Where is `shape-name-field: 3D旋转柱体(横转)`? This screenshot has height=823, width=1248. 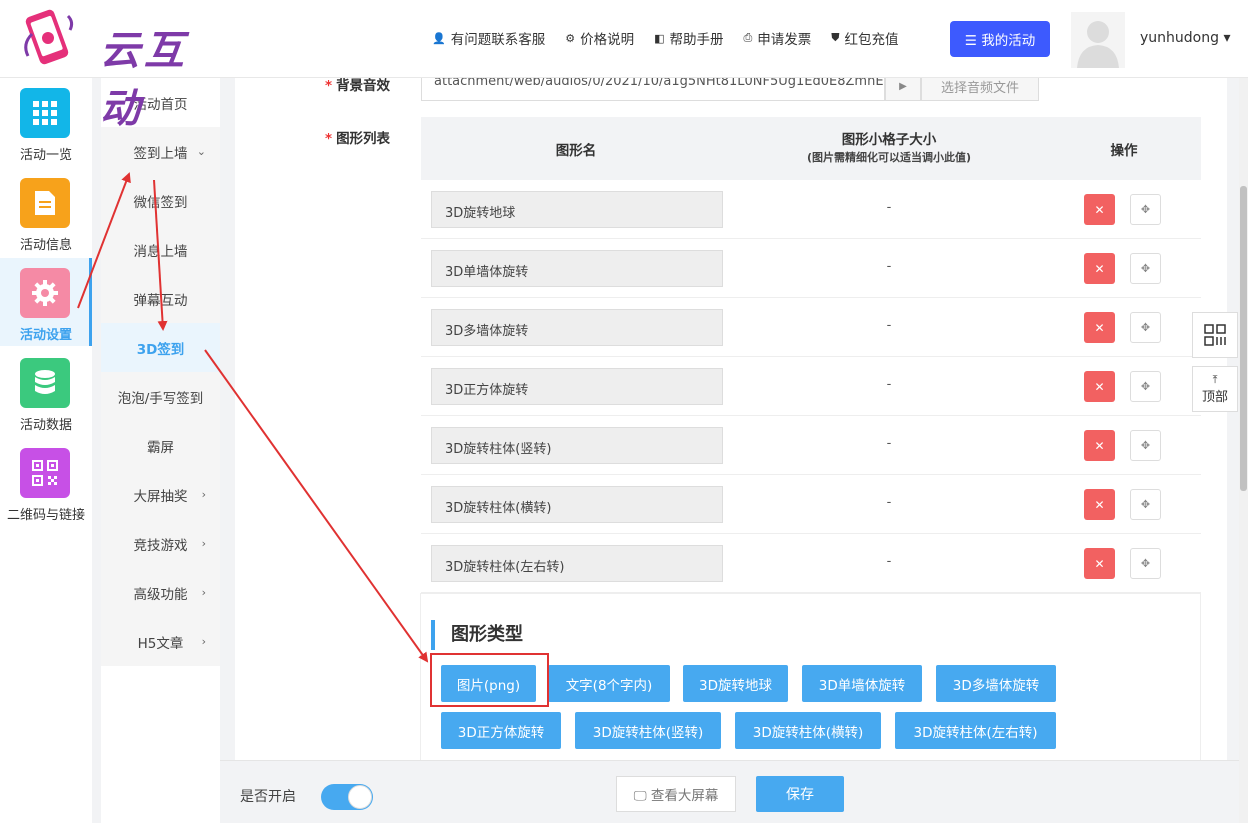 shape-name-field: 3D旋转柱体(横转) is located at coordinates (577, 504).